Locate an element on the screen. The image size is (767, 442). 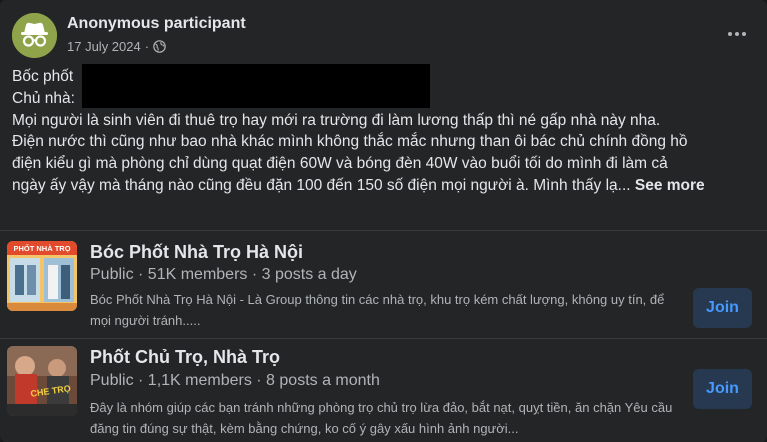
join-button-2: Join is located at coordinates (722, 389).